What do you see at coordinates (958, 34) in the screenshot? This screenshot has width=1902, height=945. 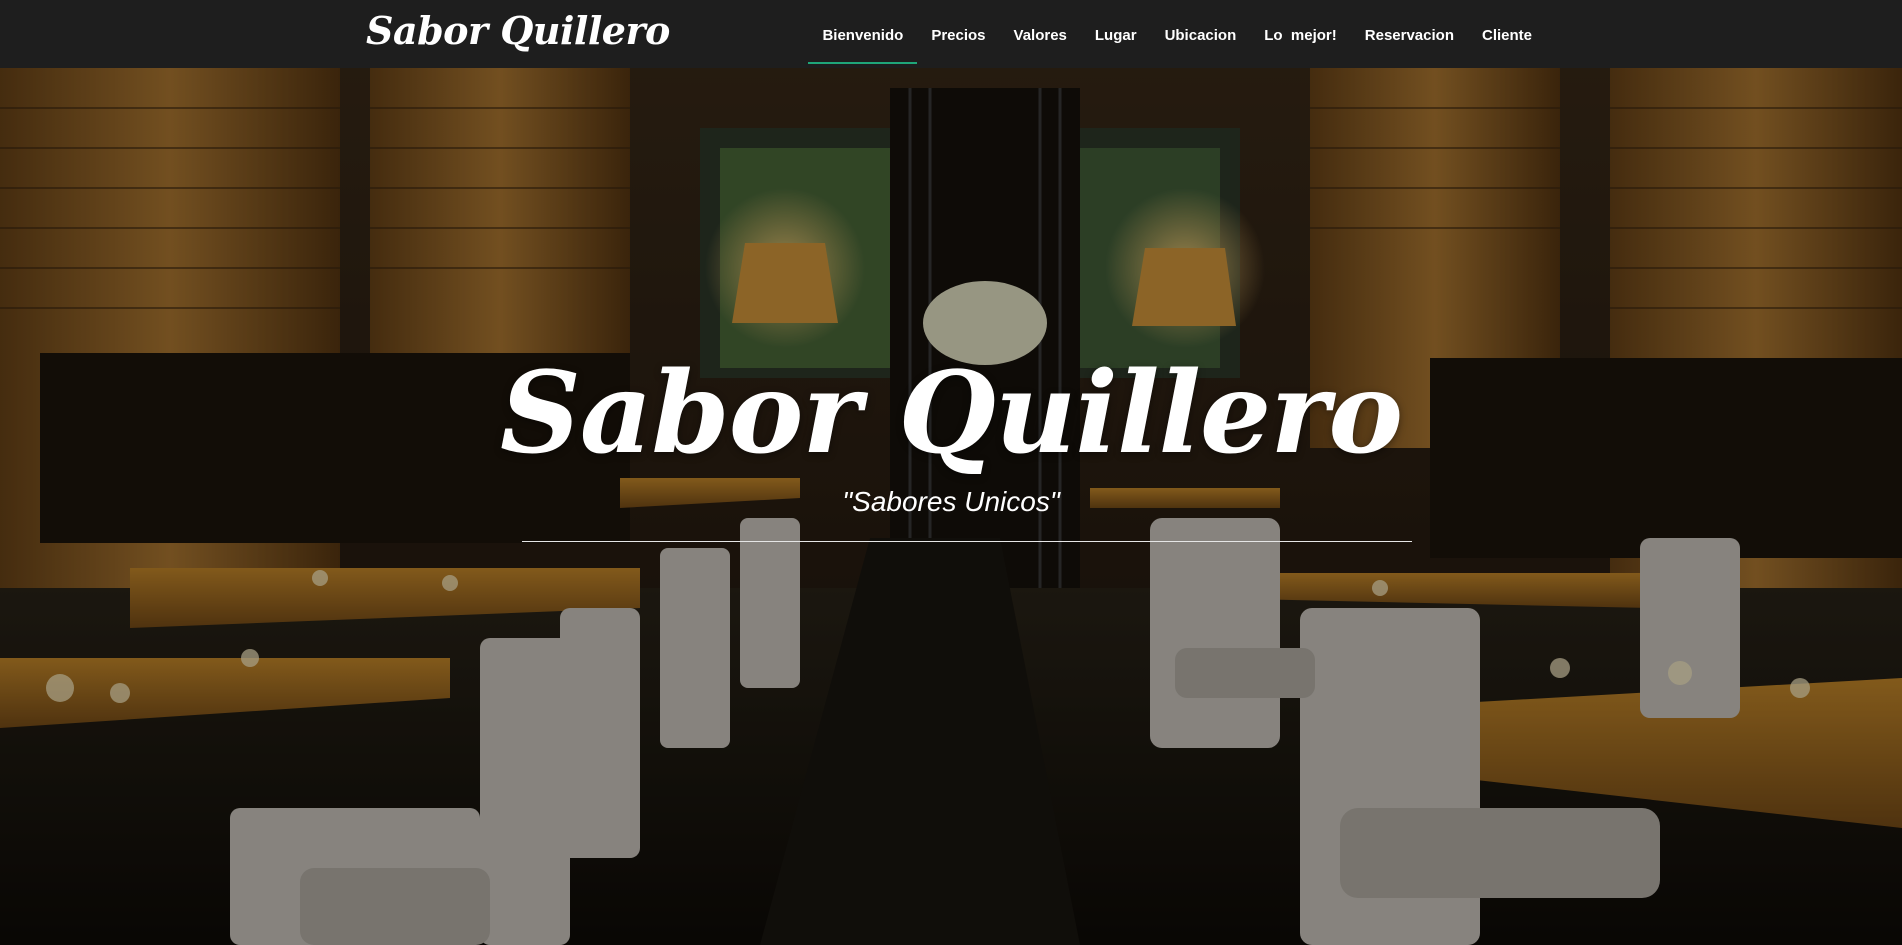 I see `nav-item-precios: Precios` at bounding box center [958, 34].